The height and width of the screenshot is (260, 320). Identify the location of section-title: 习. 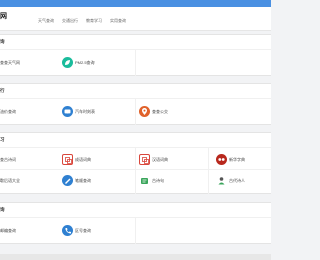
(2, 139).